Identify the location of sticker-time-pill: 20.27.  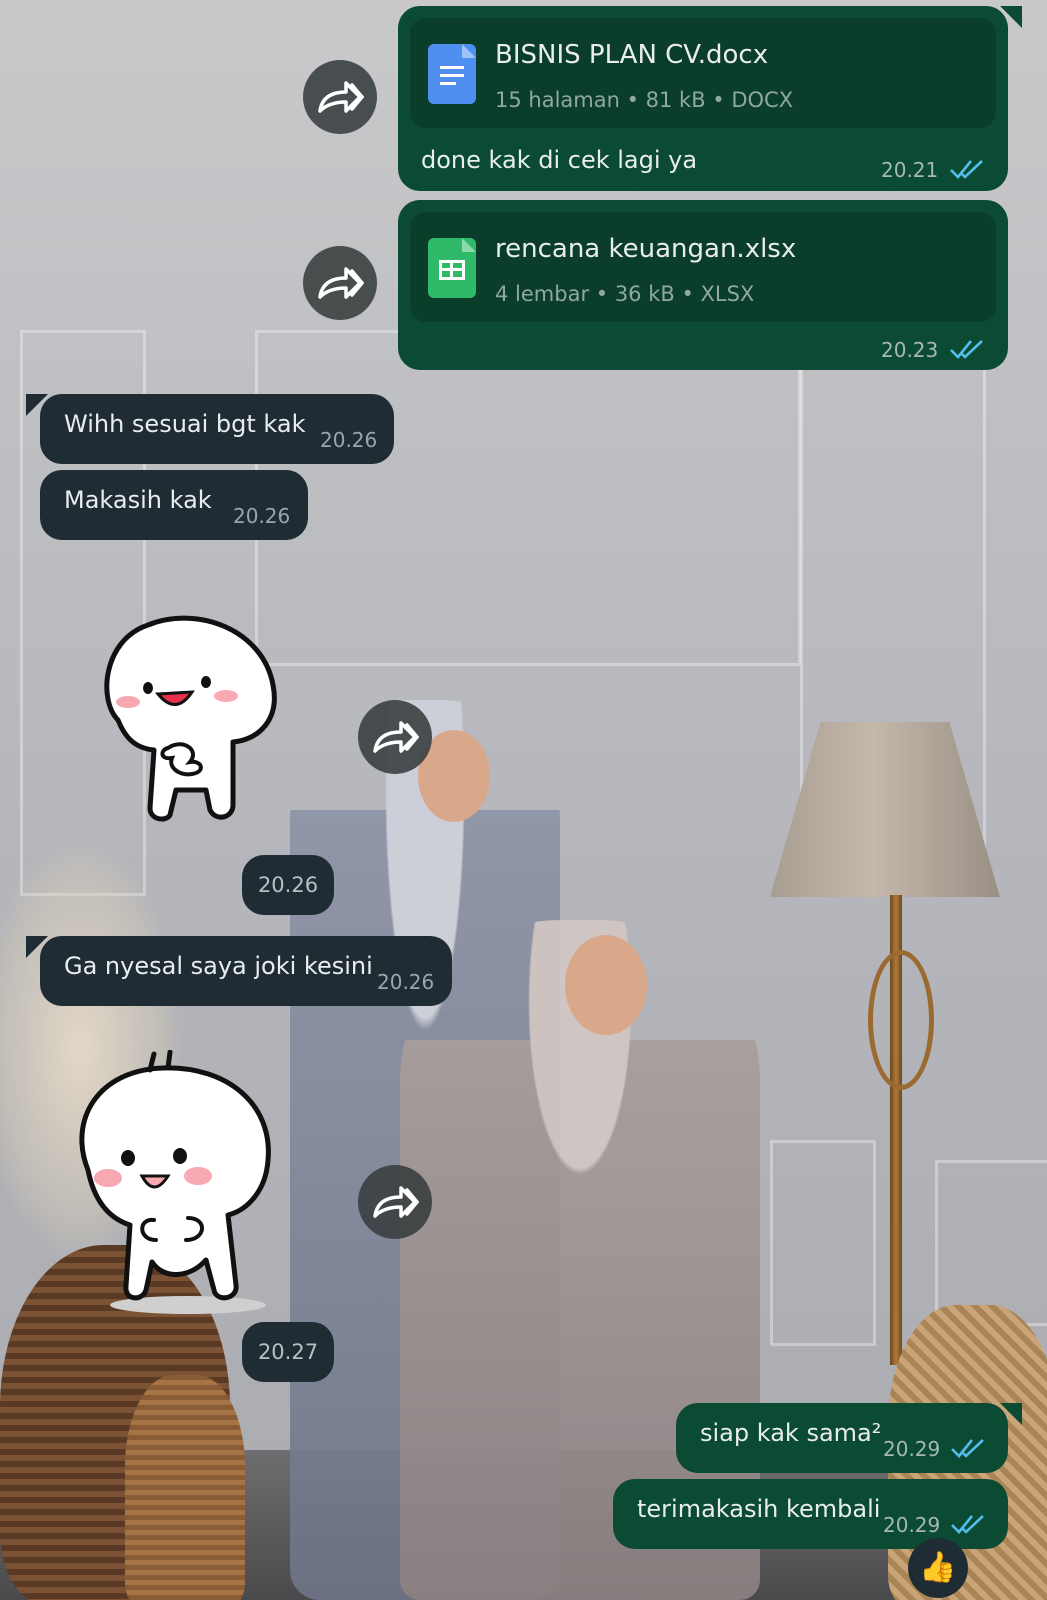
(288, 1352).